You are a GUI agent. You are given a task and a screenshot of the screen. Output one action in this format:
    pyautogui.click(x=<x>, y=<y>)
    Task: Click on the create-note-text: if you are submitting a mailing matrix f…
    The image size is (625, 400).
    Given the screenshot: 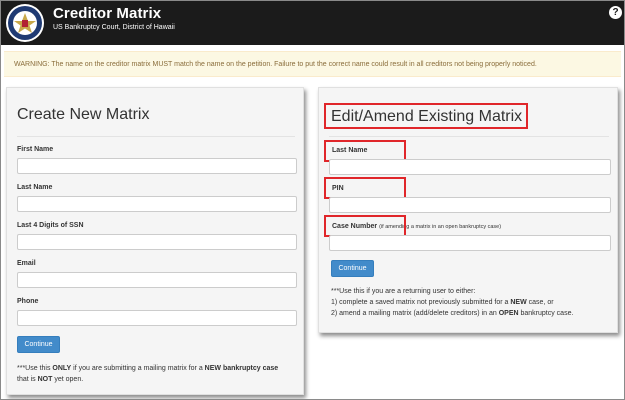 What is the action you would take?
    pyautogui.click(x=138, y=368)
    